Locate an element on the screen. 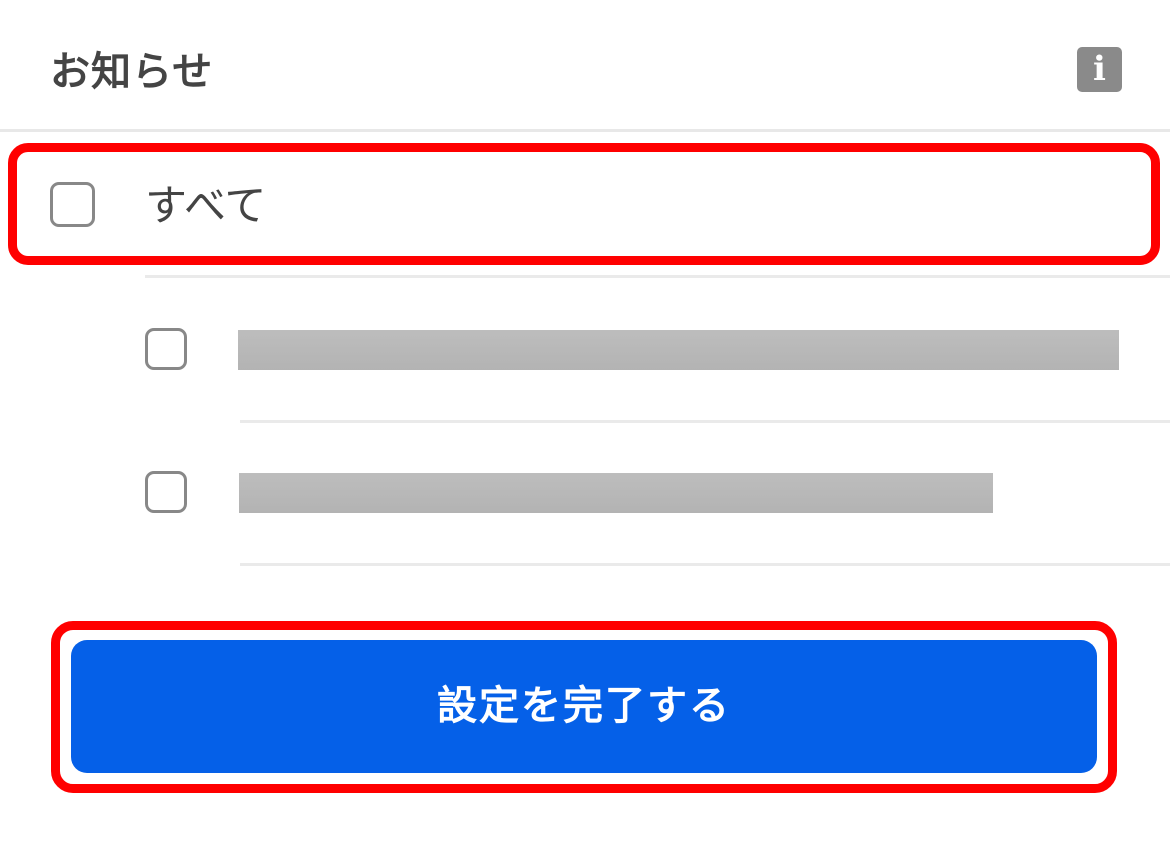 The image size is (1170, 844). complete-settings-button: 設定を完了する is located at coordinates (584, 706).